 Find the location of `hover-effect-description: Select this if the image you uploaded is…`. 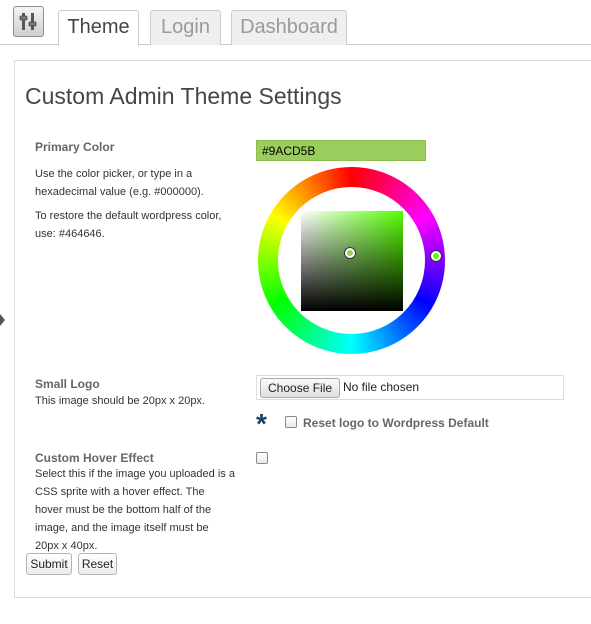

hover-effect-description: Select this if the image you uploaded is… is located at coordinates (135, 510).